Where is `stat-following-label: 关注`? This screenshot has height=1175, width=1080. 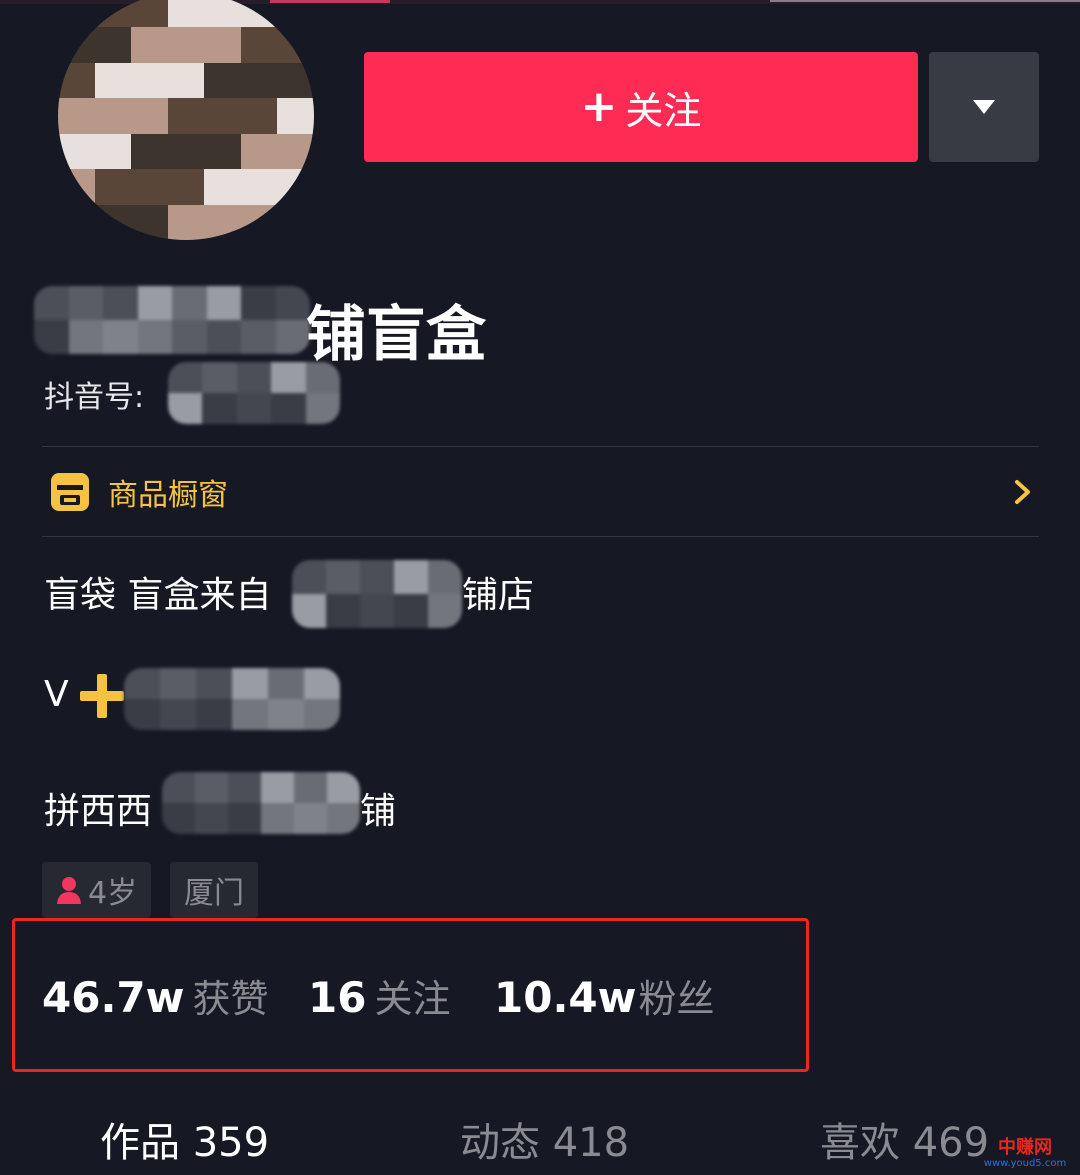 stat-following-label: 关注 is located at coordinates (412, 999).